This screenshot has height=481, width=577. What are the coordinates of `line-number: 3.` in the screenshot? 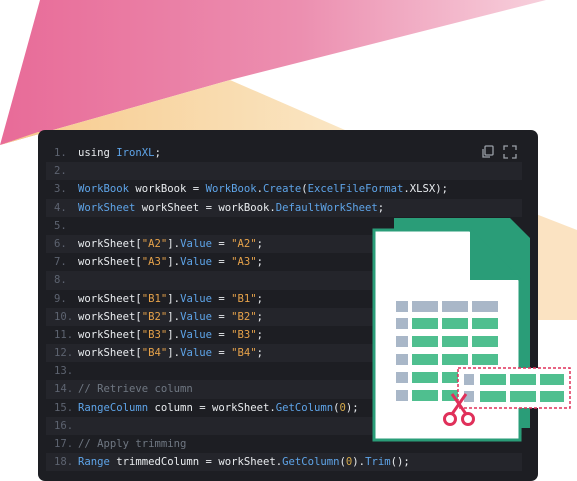 It's located at (60, 189).